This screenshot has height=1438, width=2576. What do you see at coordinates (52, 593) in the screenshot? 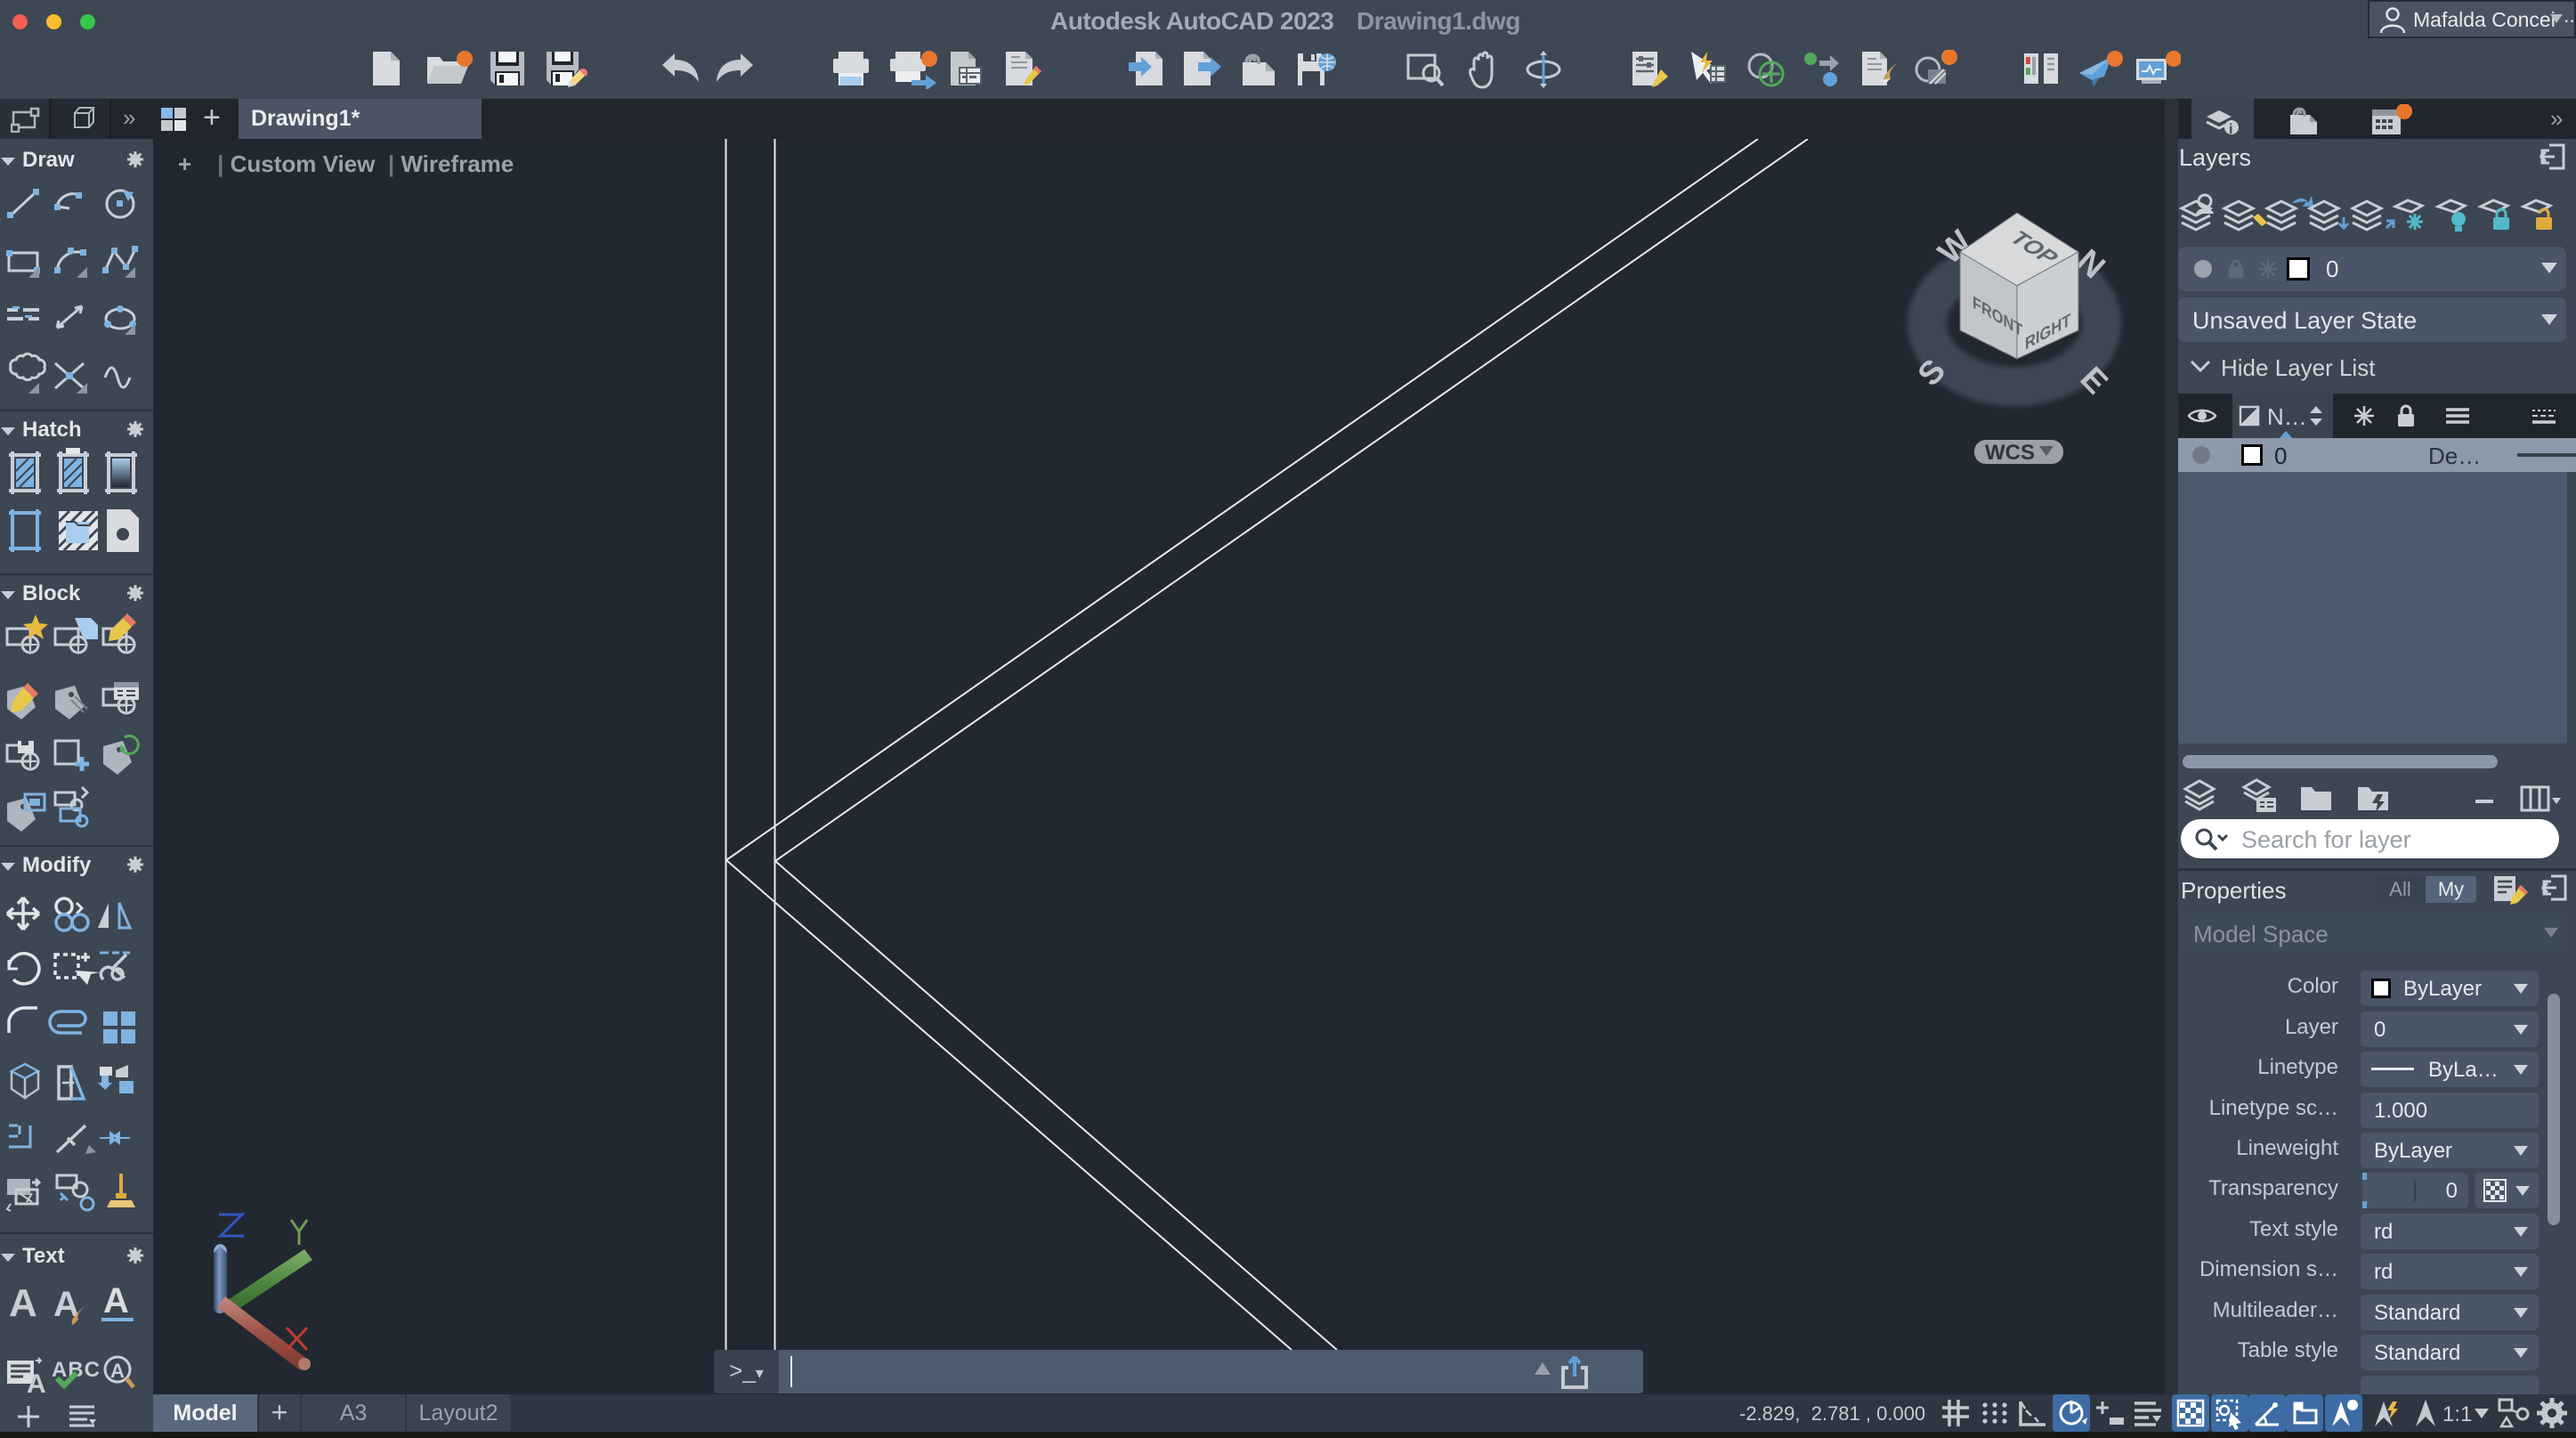
I see `svg-text: Block` at bounding box center [52, 593].